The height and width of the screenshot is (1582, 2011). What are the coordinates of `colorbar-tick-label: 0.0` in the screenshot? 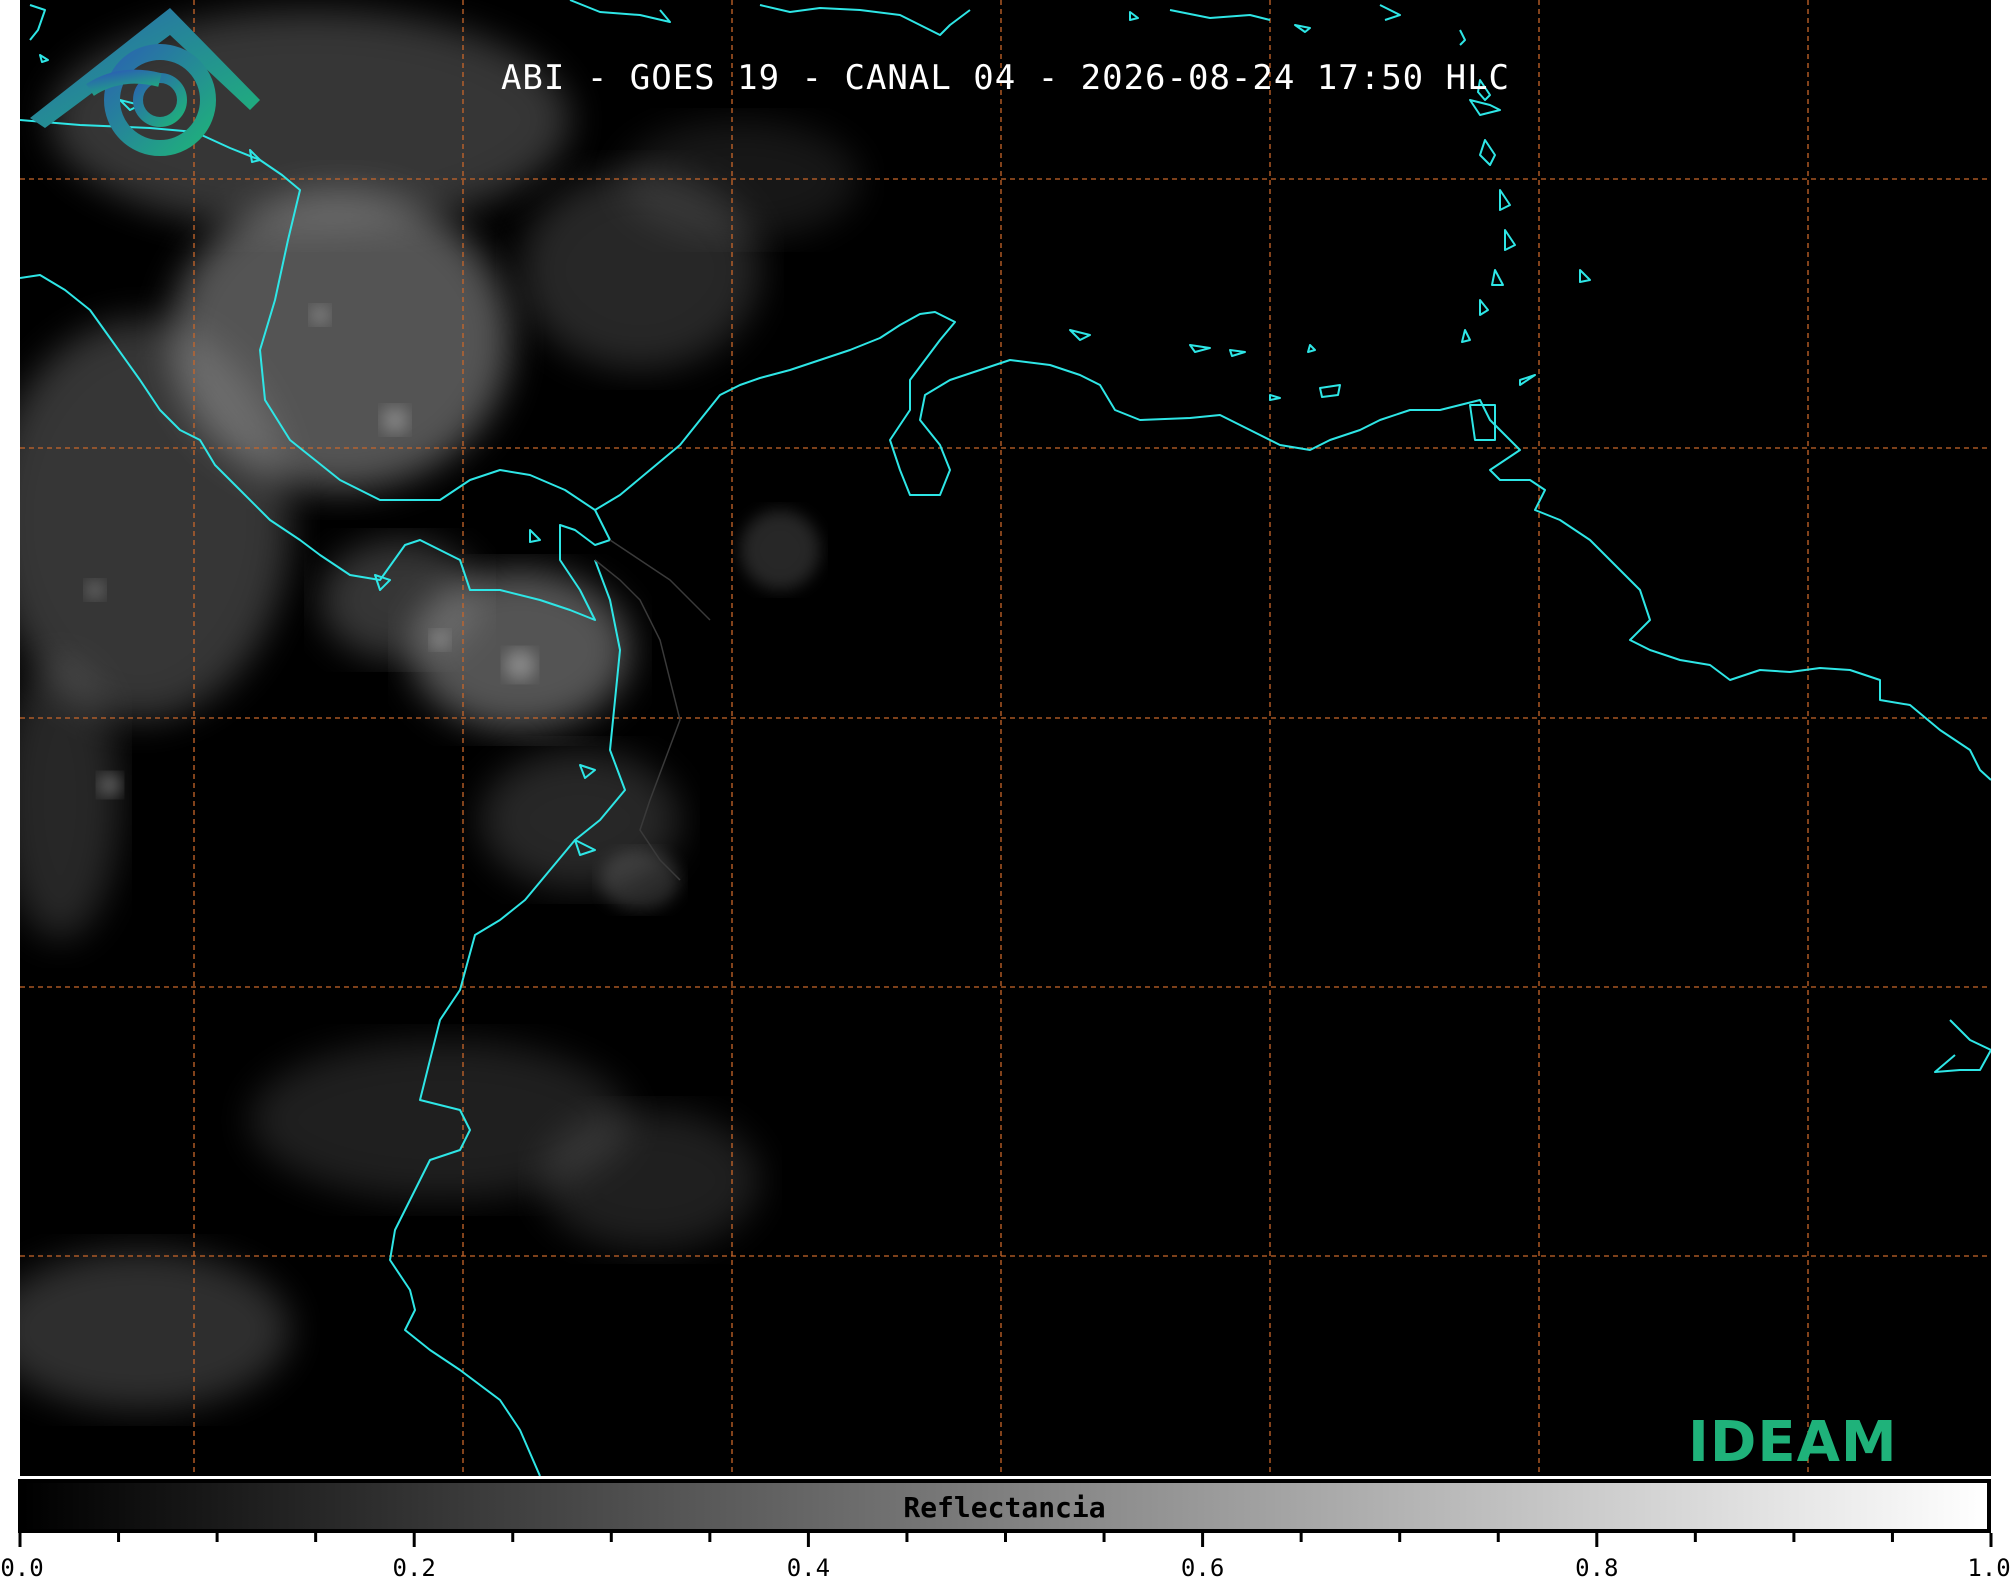 It's located at (22, 1568).